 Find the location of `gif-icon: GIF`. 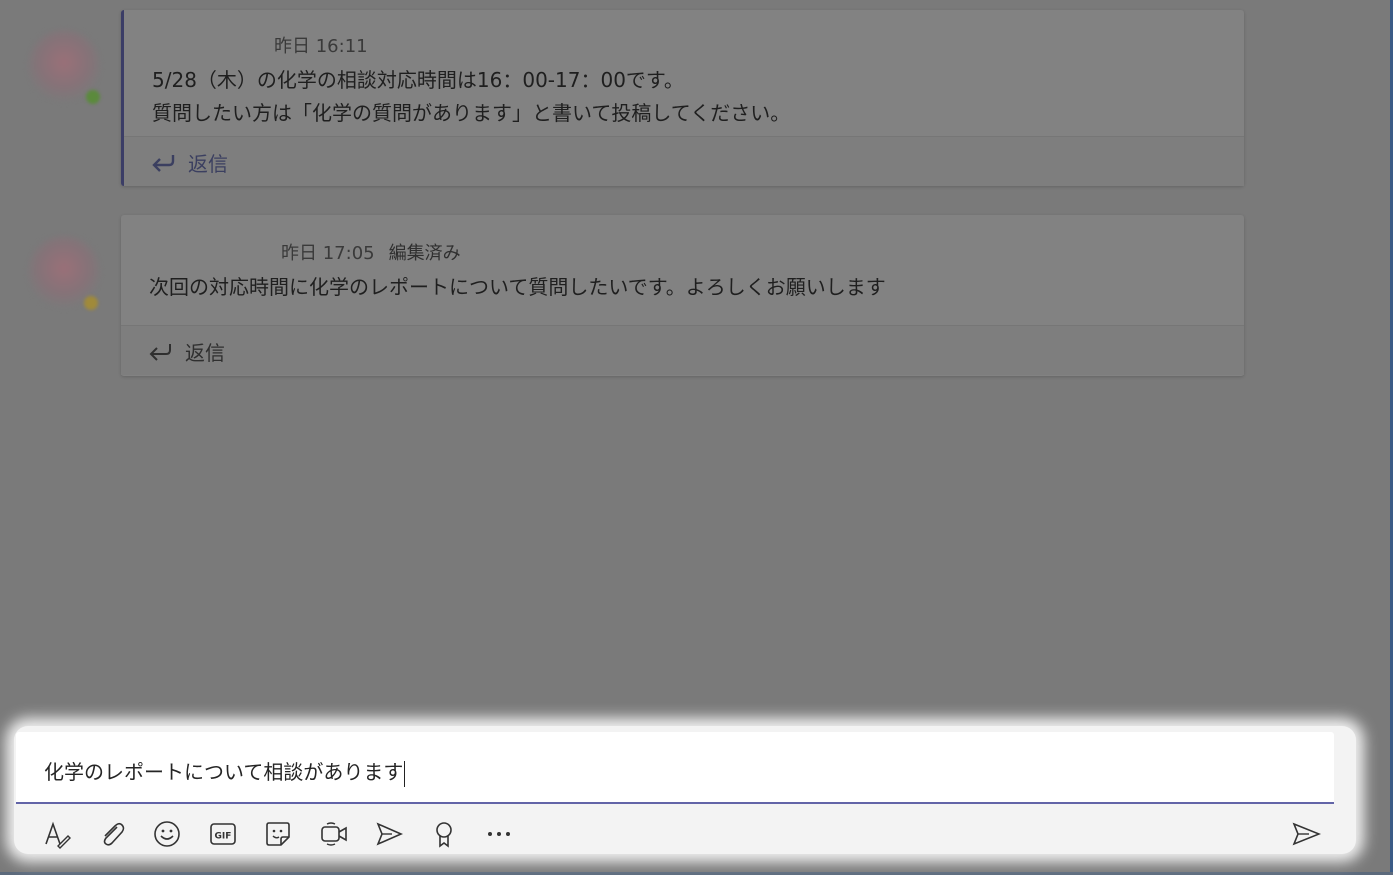

gif-icon: GIF is located at coordinates (223, 834).